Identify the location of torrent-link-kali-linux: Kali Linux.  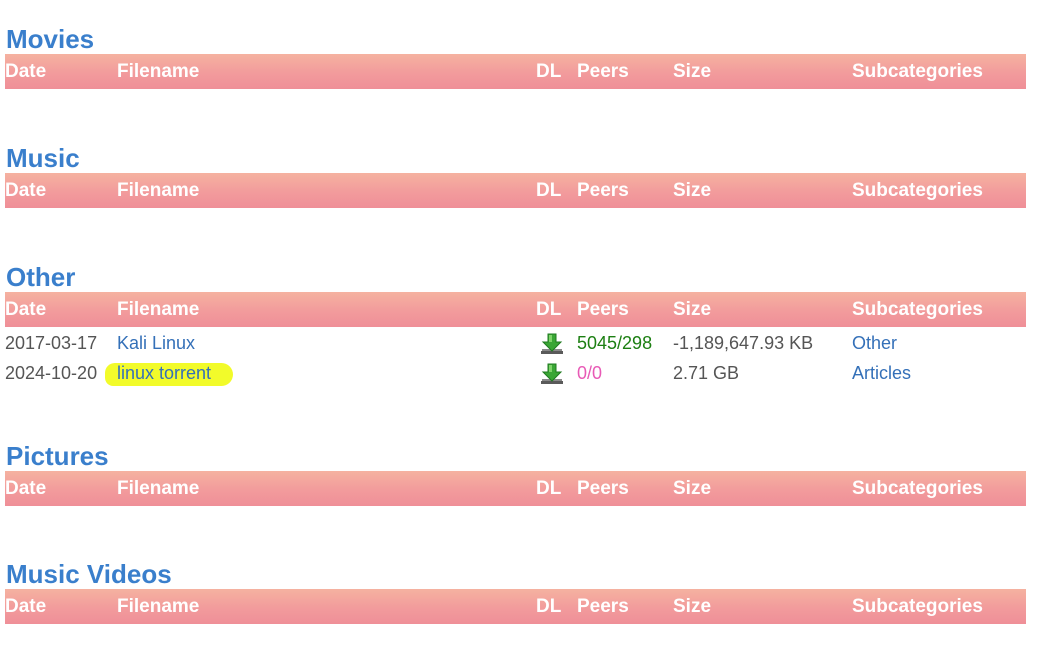
(156, 343).